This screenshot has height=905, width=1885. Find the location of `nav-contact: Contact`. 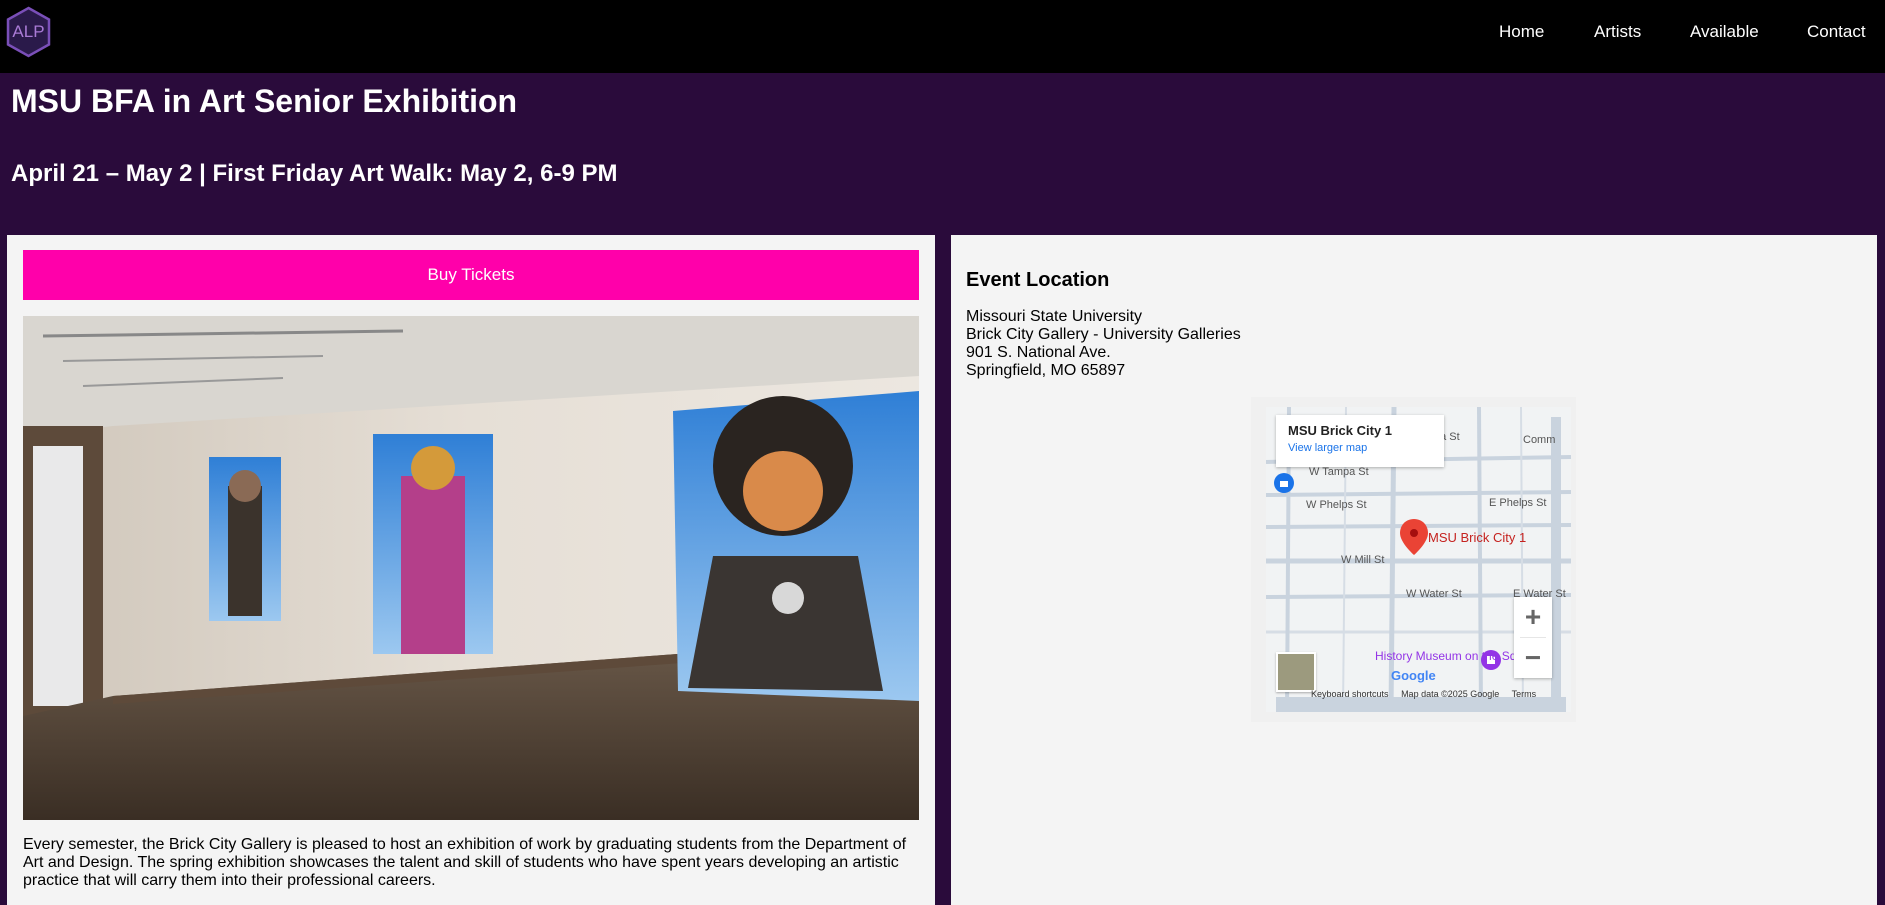

nav-contact: Contact is located at coordinates (1836, 32).